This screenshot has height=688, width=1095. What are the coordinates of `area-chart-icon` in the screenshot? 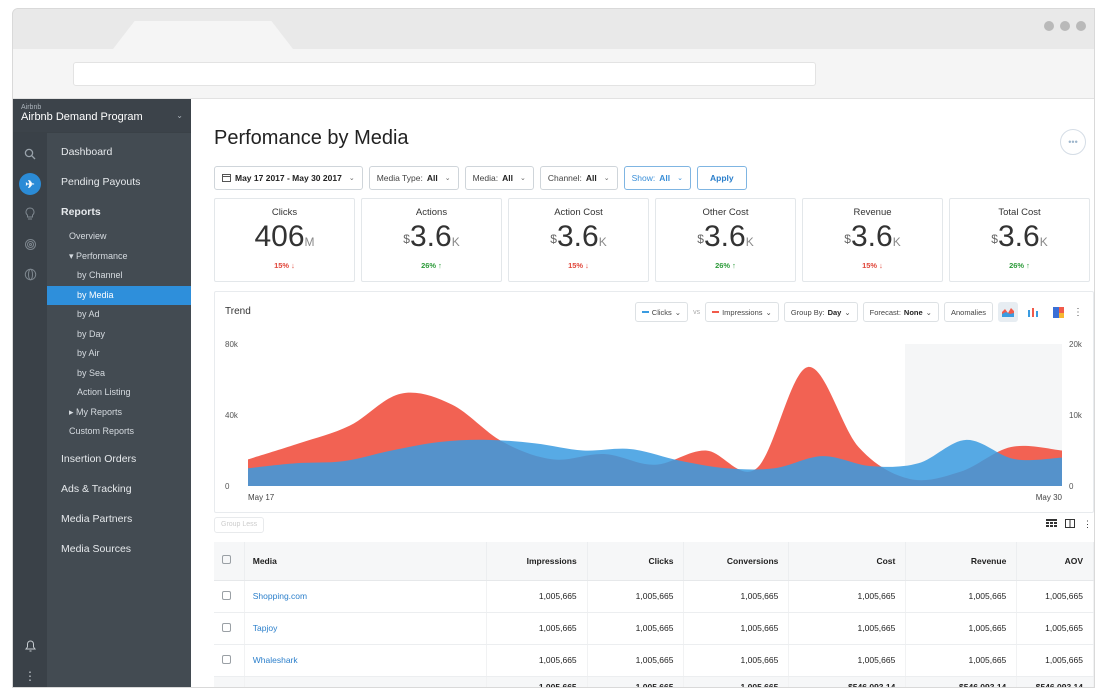 It's located at (1008, 312).